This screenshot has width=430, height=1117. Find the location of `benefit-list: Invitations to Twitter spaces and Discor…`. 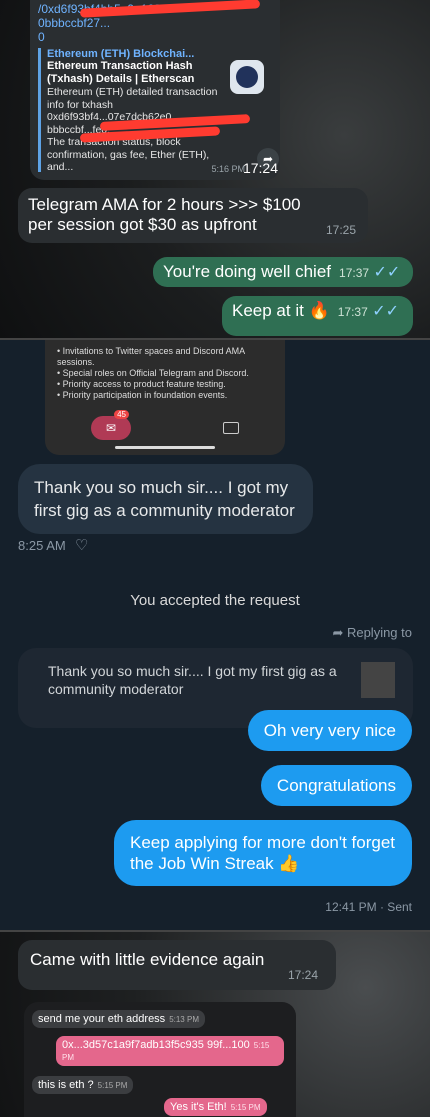

benefit-list: Invitations to Twitter spaces and Discor… is located at coordinates (165, 373).